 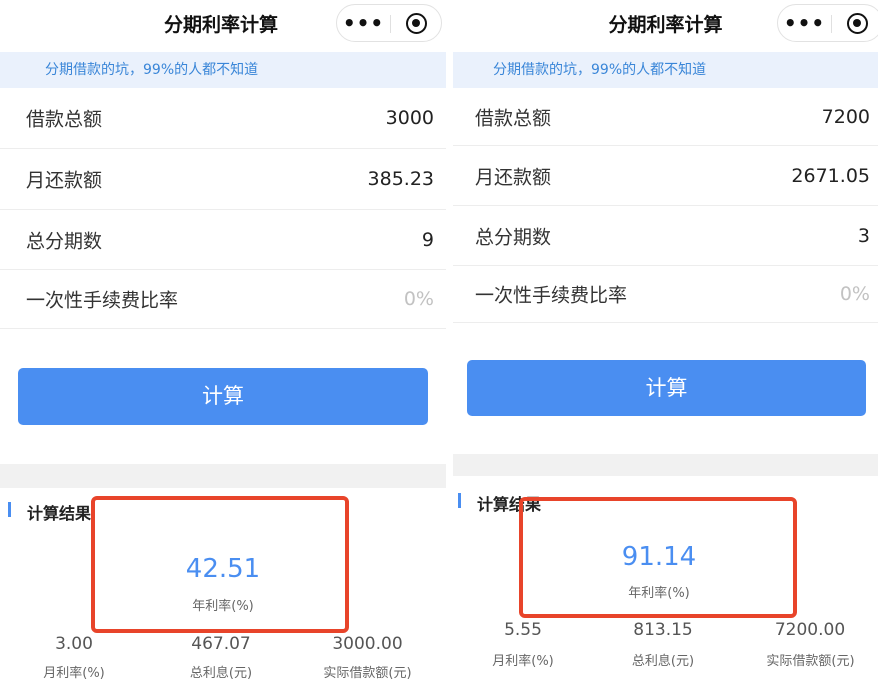 What do you see at coordinates (428, 240) in the screenshot?
I see `field-value: 9` at bounding box center [428, 240].